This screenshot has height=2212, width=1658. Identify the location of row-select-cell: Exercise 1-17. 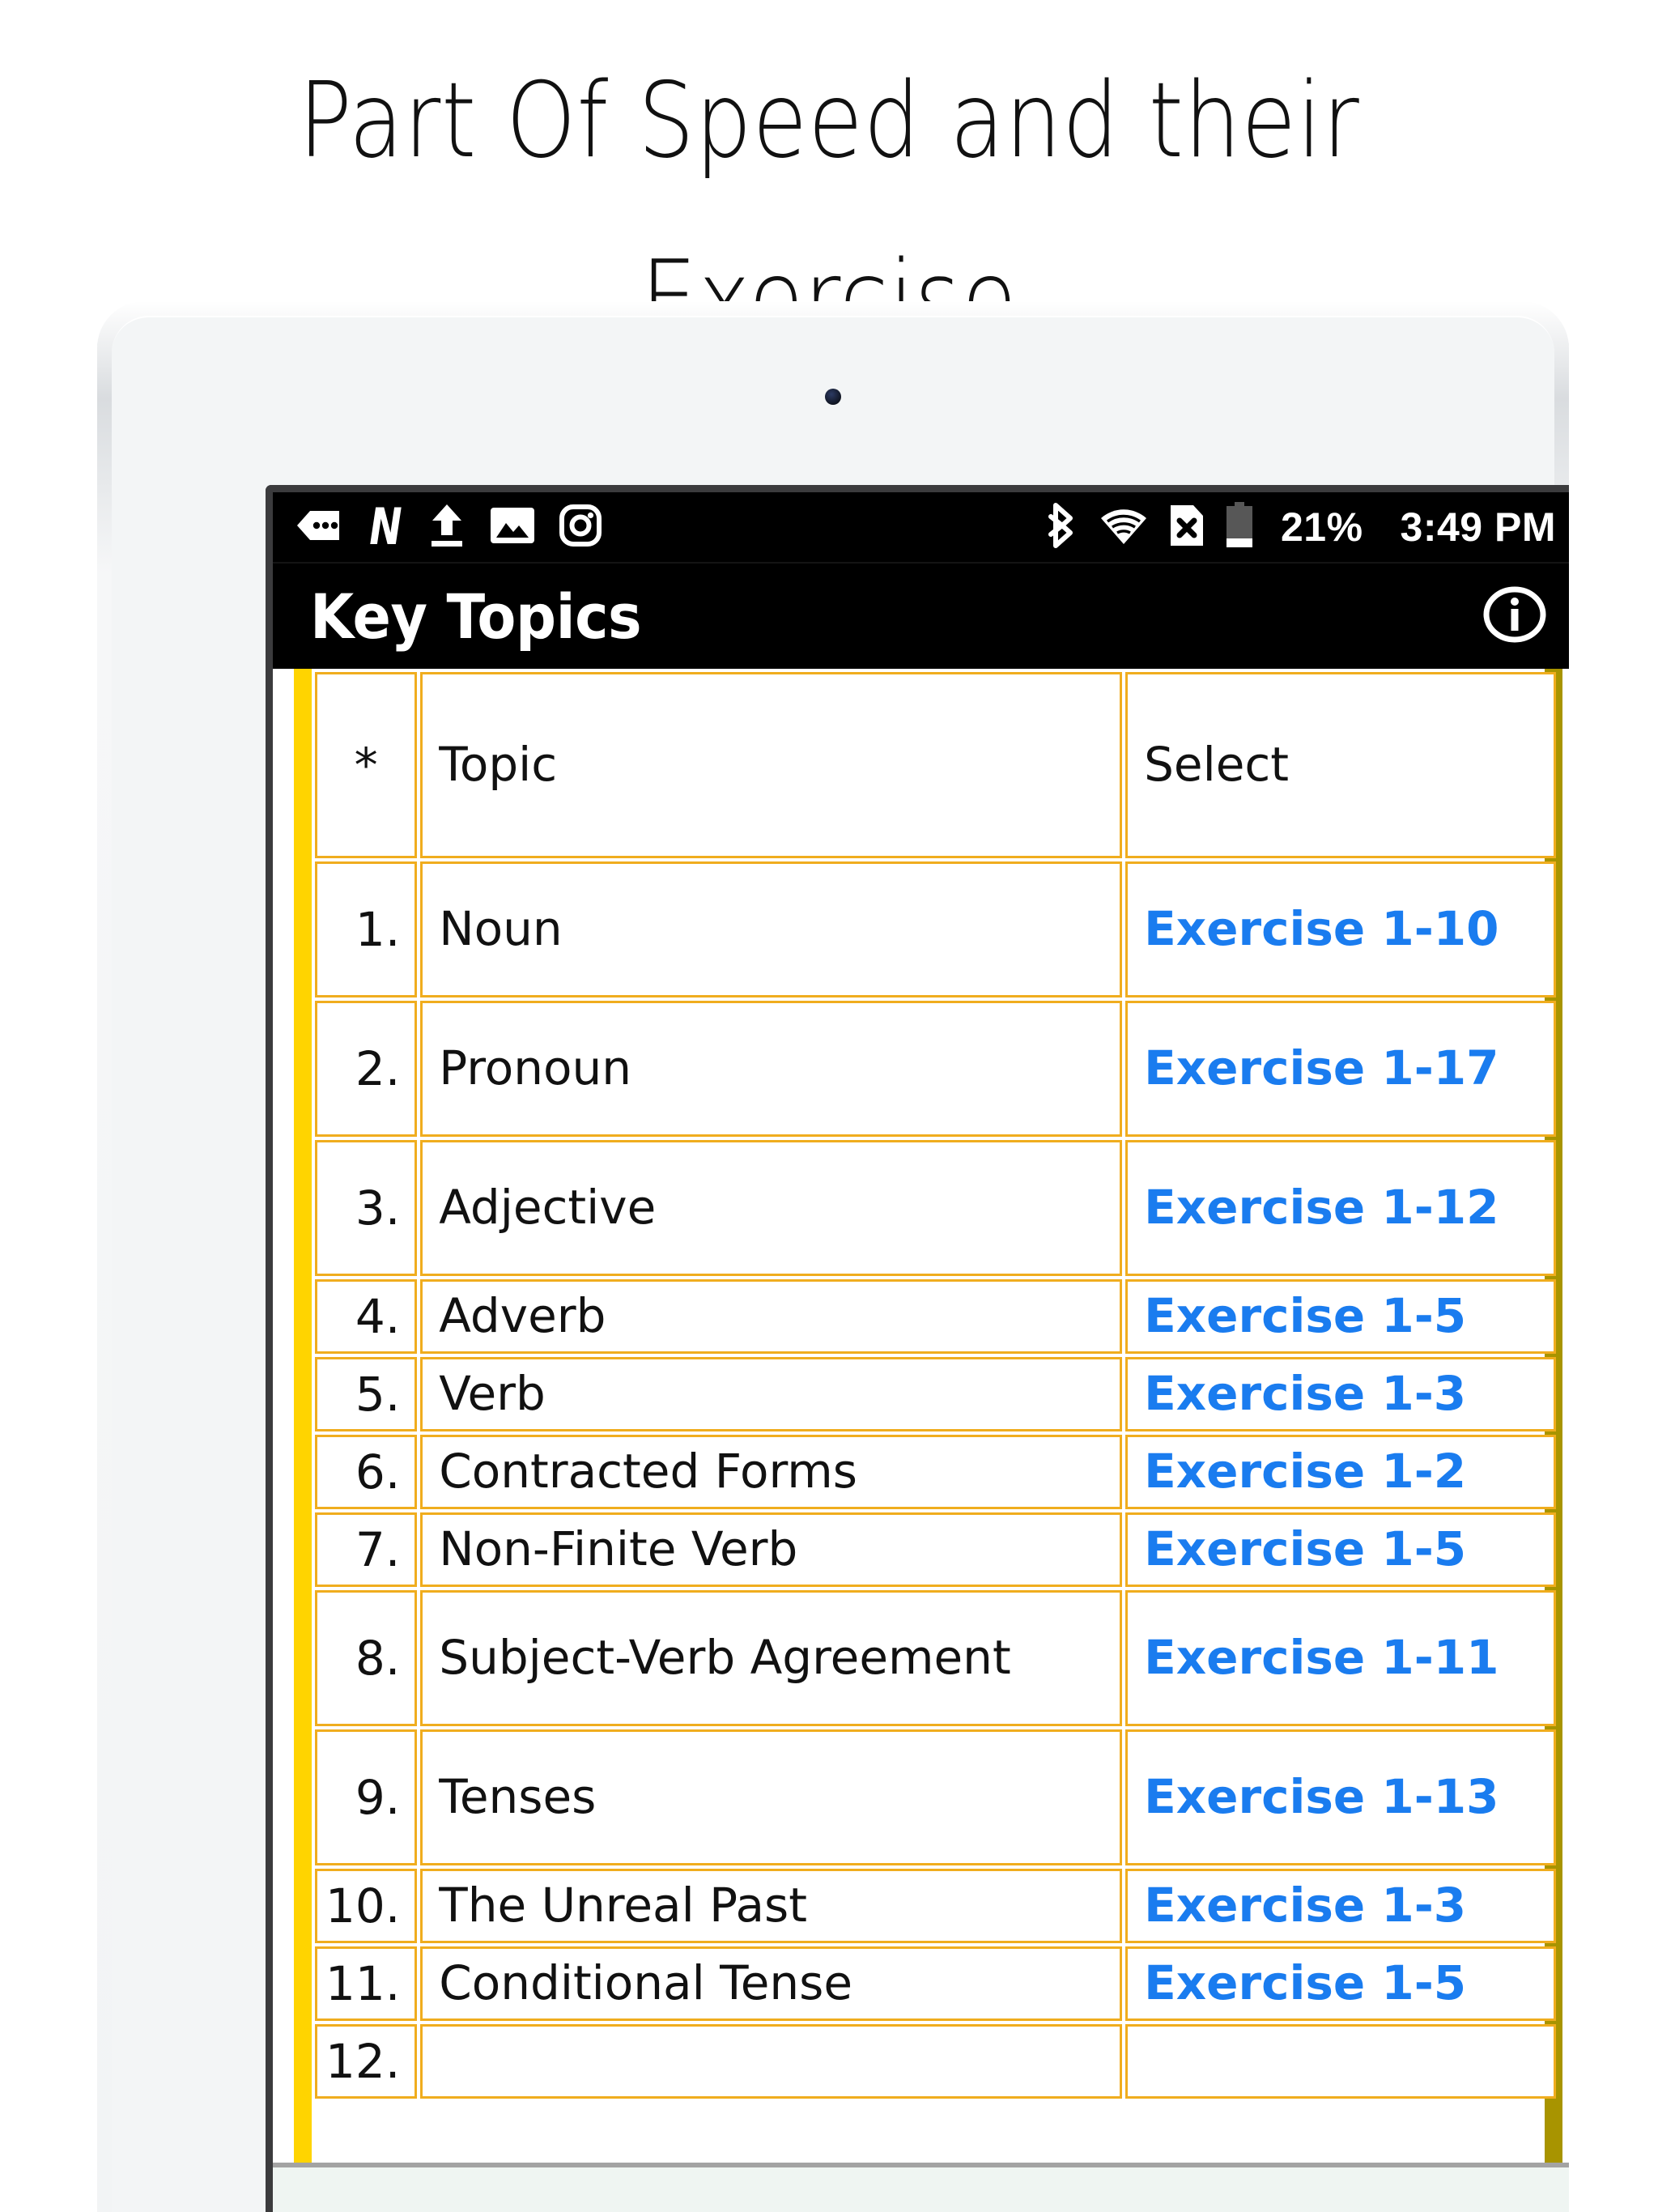
(1340, 1069).